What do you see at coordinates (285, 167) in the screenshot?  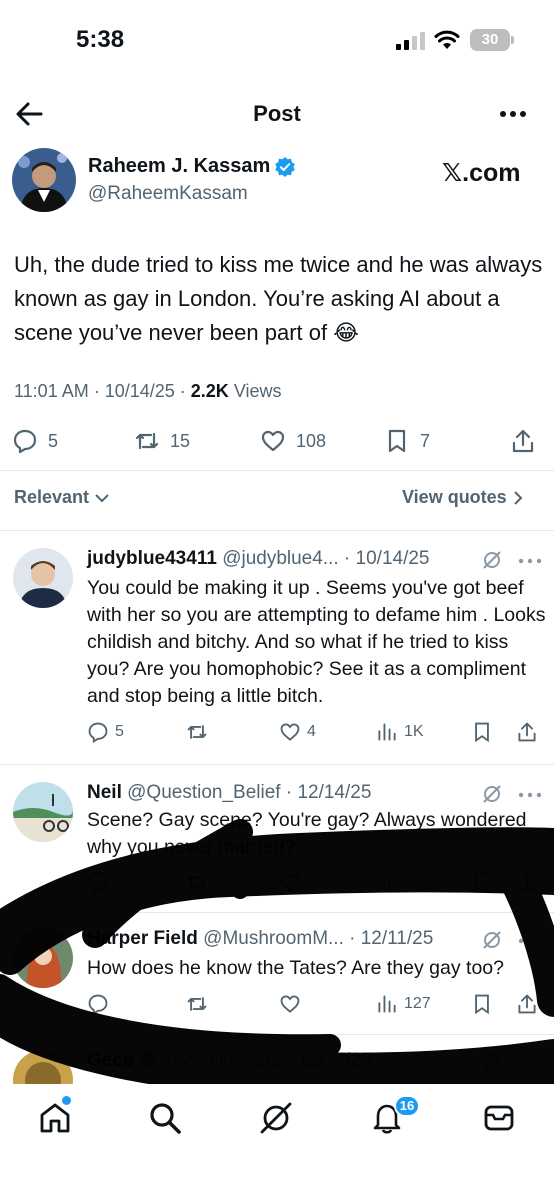 I see `verified-badge-icon` at bounding box center [285, 167].